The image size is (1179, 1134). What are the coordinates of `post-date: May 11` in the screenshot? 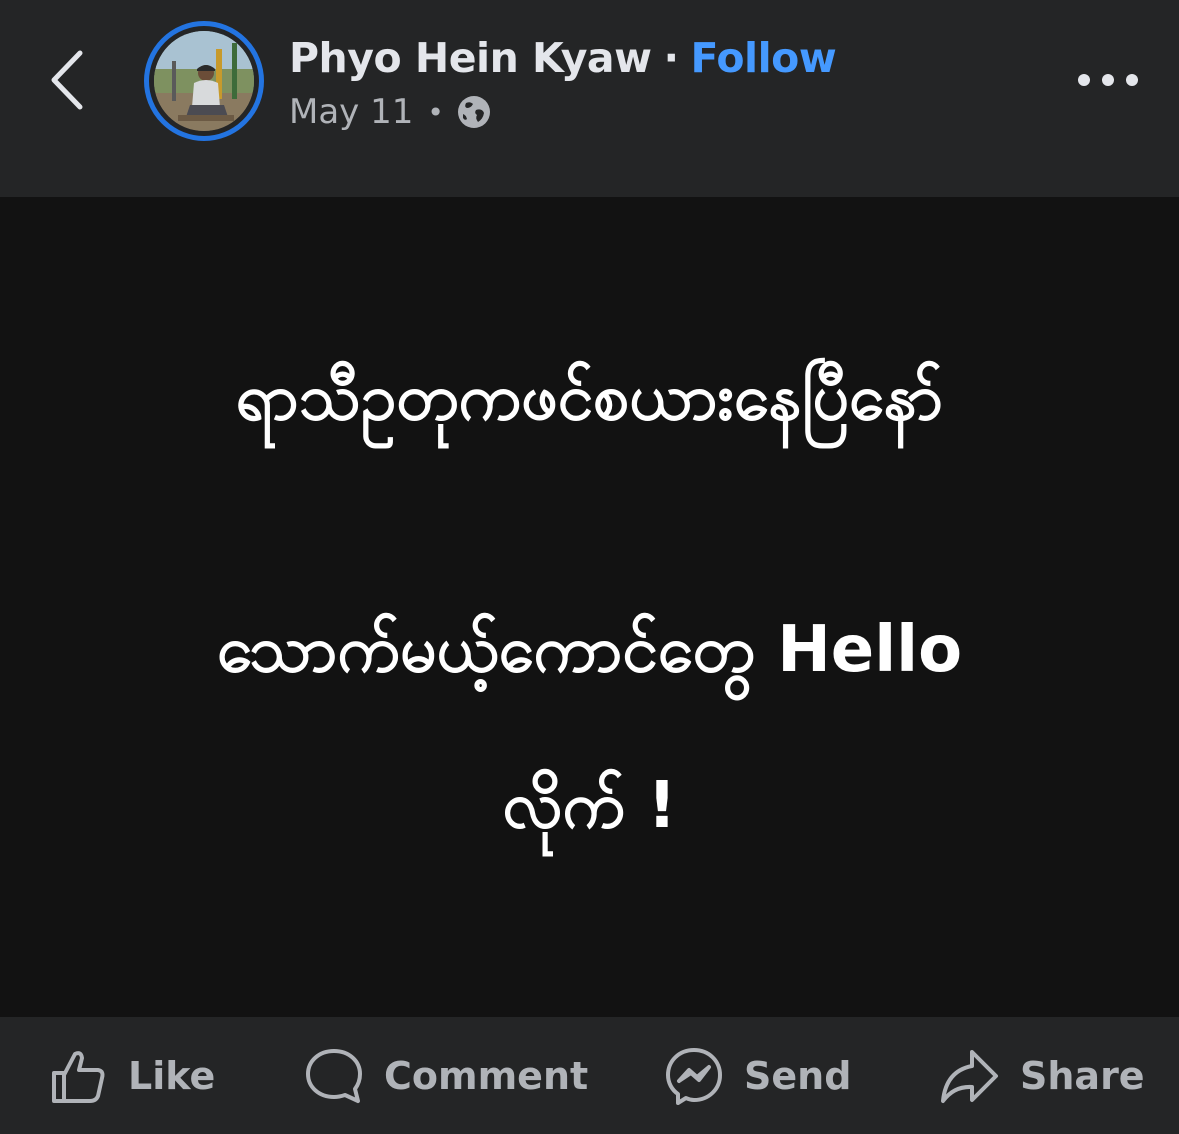 It's located at (351, 112).